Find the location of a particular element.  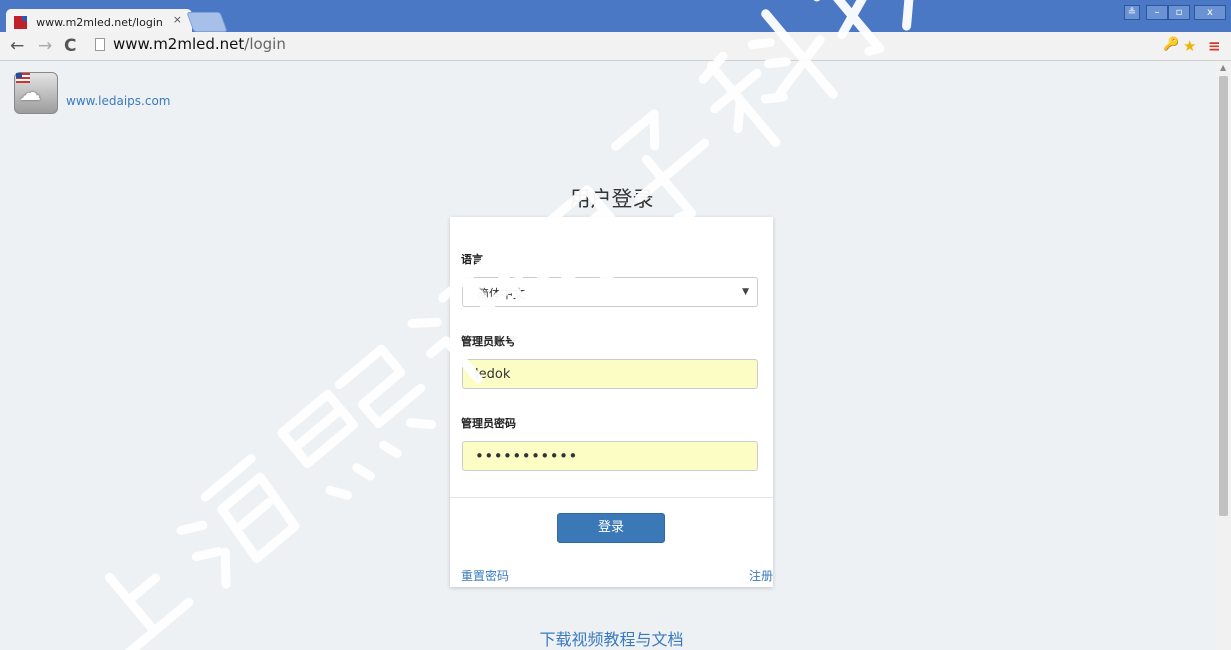

tab-login: www.m2mled.net/login × is located at coordinates (99, 20).